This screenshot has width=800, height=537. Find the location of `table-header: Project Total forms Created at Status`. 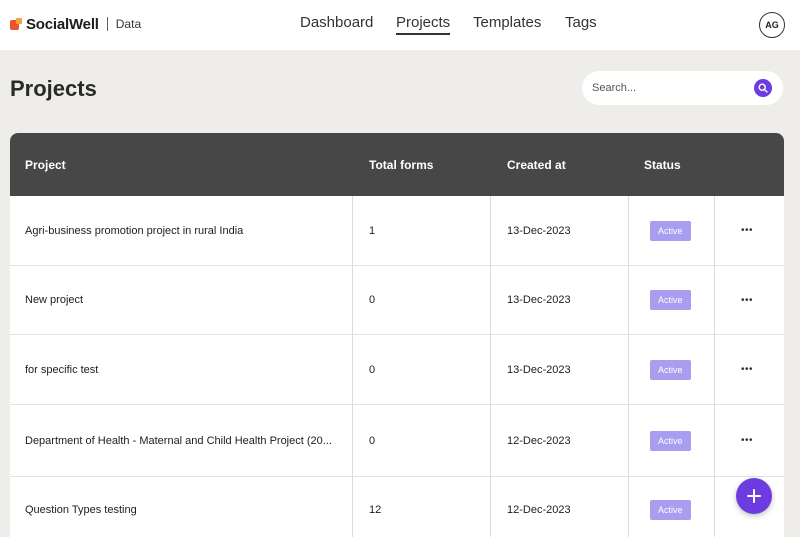

table-header: Project Total forms Created at Status is located at coordinates (397, 164).